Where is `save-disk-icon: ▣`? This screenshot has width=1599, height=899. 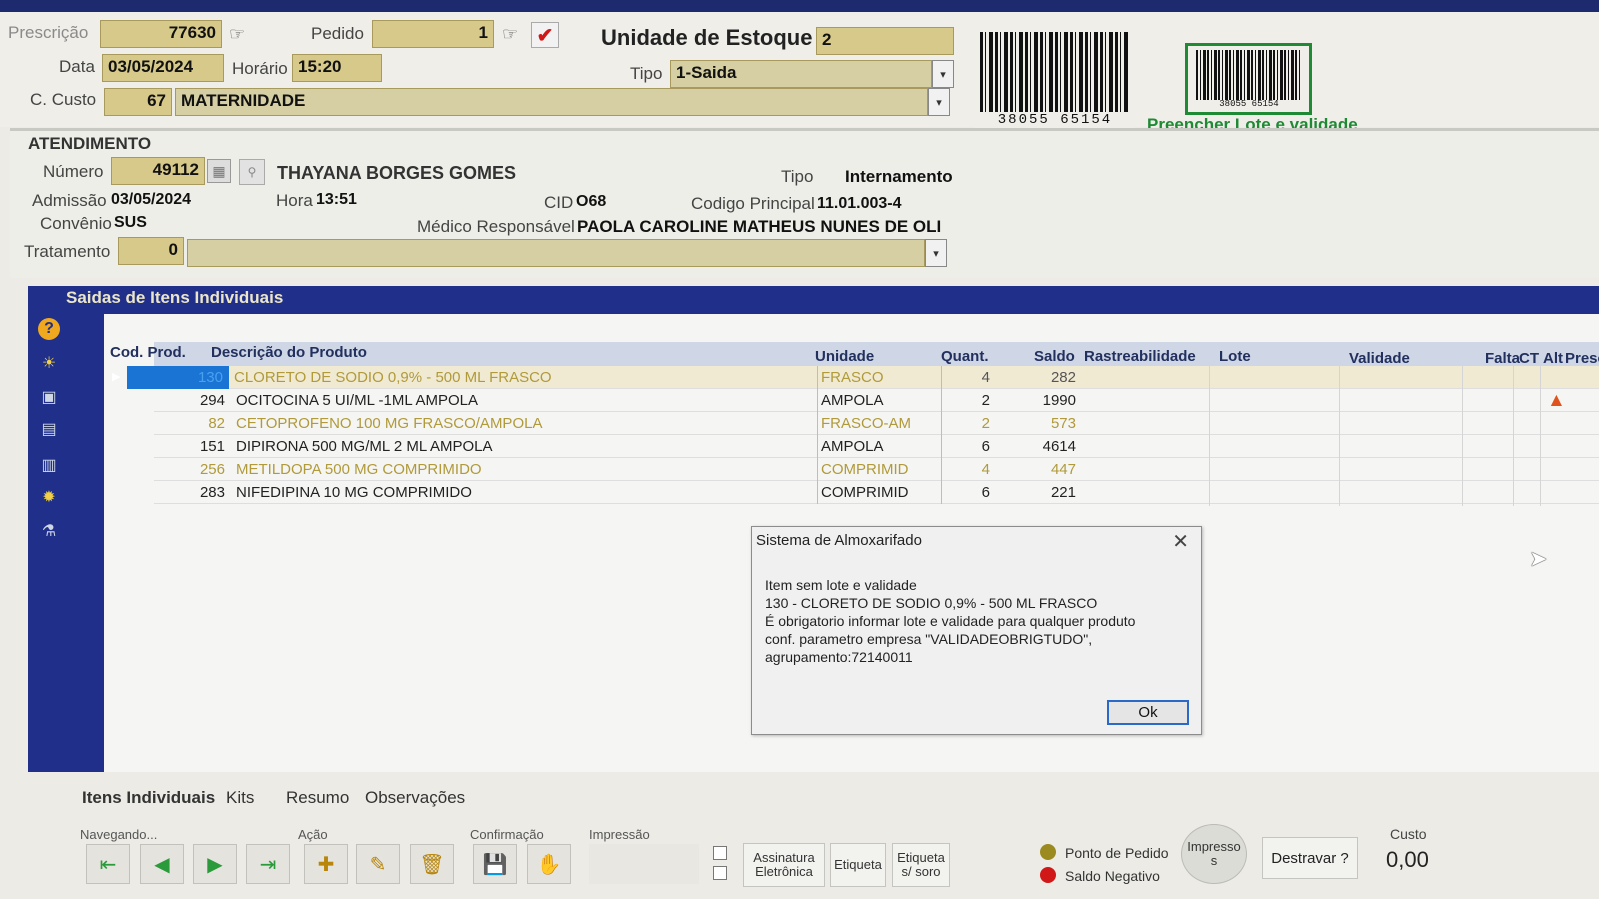
save-disk-icon: ▣ is located at coordinates (49, 397).